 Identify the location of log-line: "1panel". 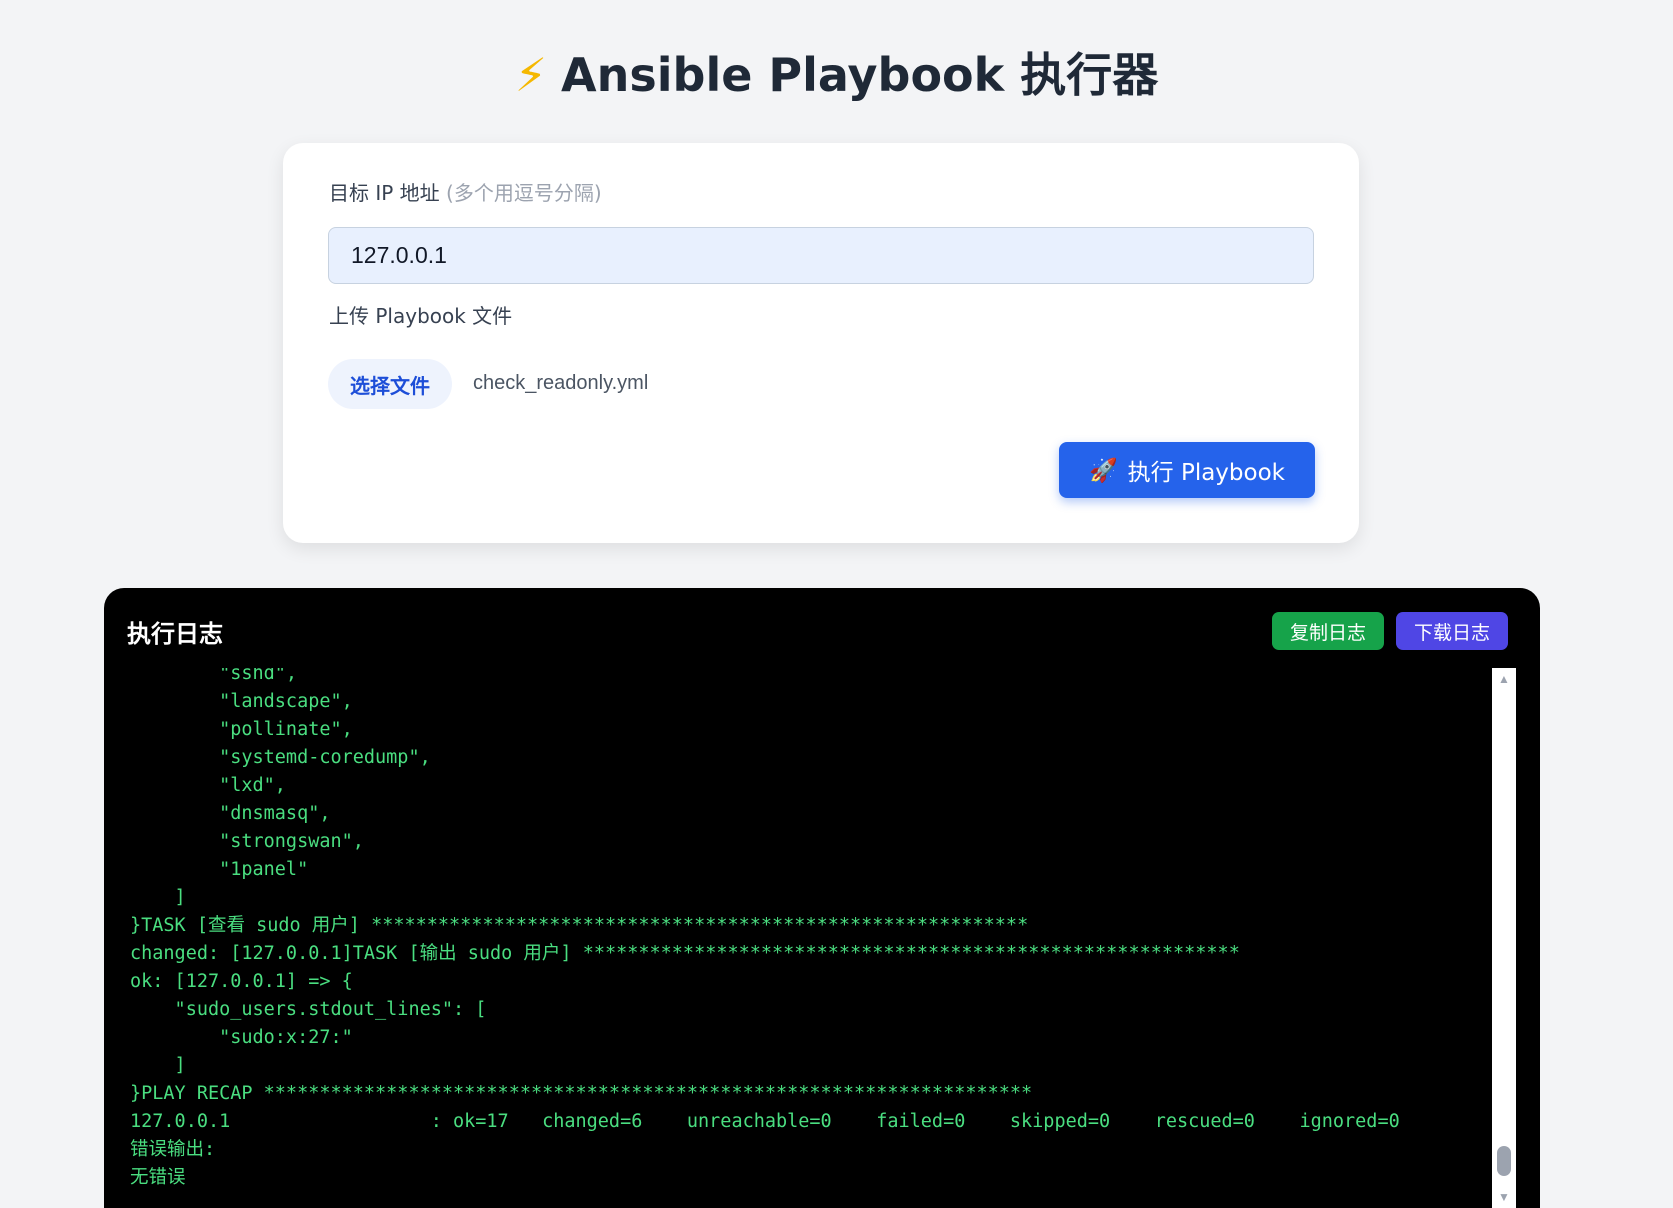
(219, 869).